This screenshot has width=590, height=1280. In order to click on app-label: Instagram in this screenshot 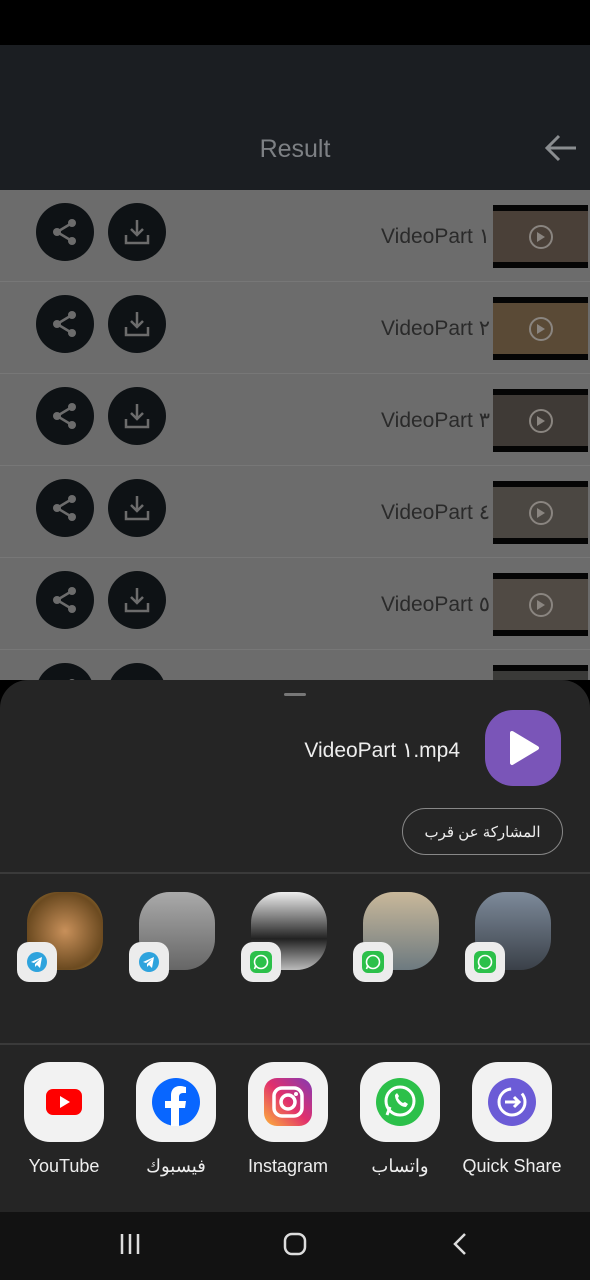, I will do `click(288, 1166)`.